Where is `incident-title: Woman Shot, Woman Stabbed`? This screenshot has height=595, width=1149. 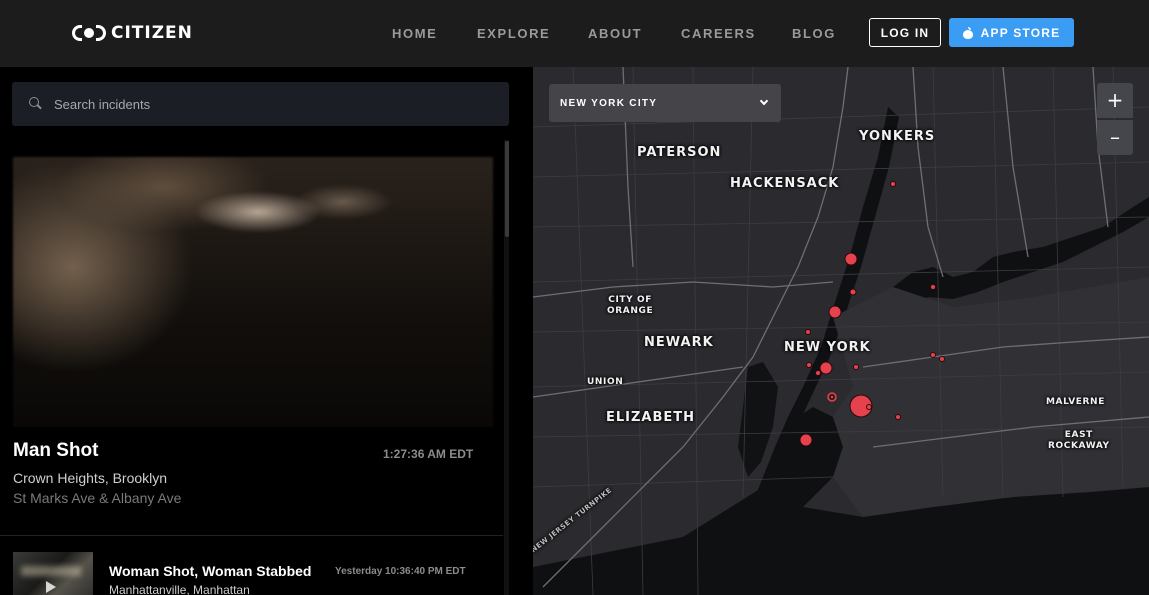 incident-title: Woman Shot, Woman Stabbed is located at coordinates (210, 571).